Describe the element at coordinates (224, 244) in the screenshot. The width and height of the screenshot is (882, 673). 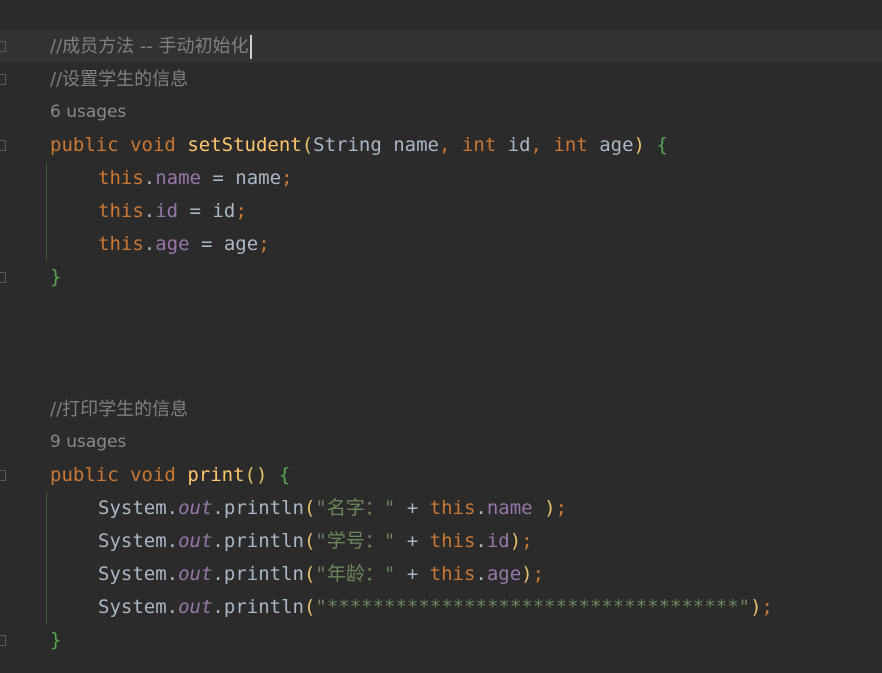
I see `assignment: = age` at that location.